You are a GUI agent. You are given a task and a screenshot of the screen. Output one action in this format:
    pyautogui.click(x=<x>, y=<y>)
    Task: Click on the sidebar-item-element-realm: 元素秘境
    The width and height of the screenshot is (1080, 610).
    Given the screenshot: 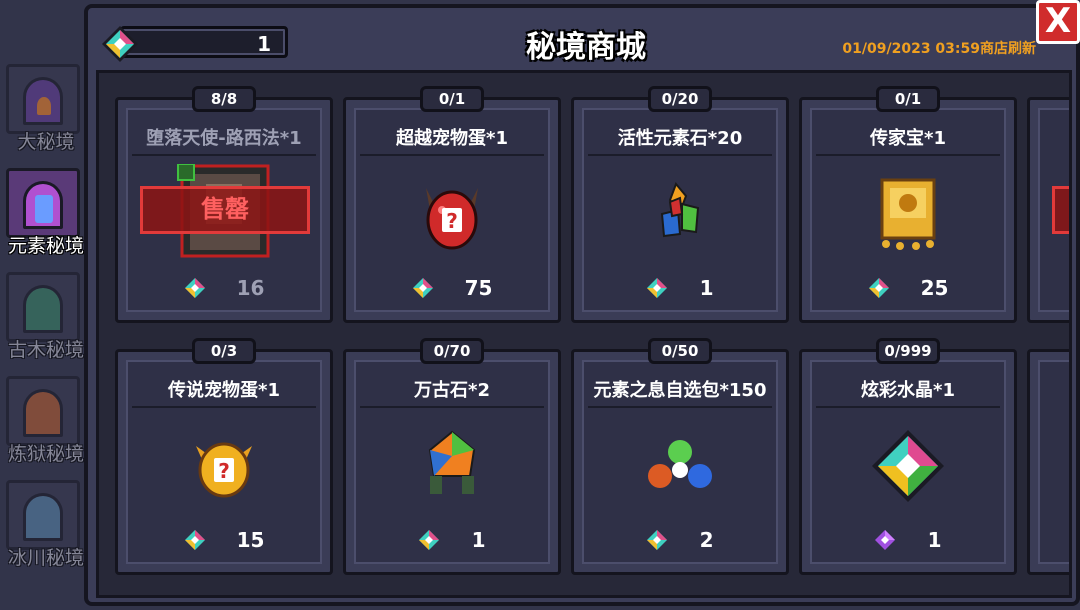 What is the action you would take?
    pyautogui.click(x=45, y=212)
    